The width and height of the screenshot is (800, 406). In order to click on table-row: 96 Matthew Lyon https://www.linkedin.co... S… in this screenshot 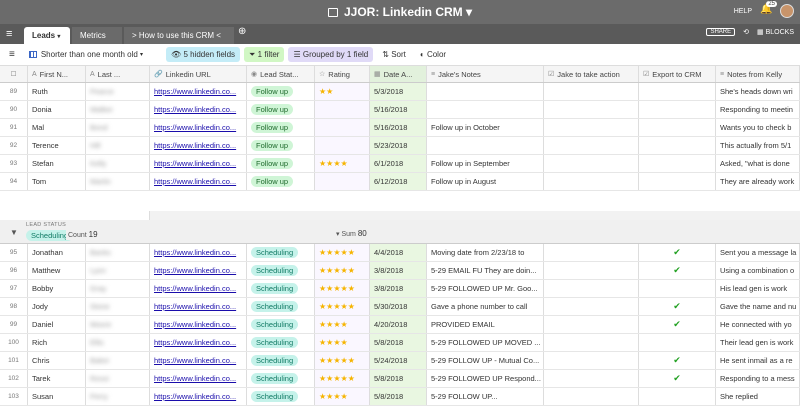, I will do `click(400, 271)`.